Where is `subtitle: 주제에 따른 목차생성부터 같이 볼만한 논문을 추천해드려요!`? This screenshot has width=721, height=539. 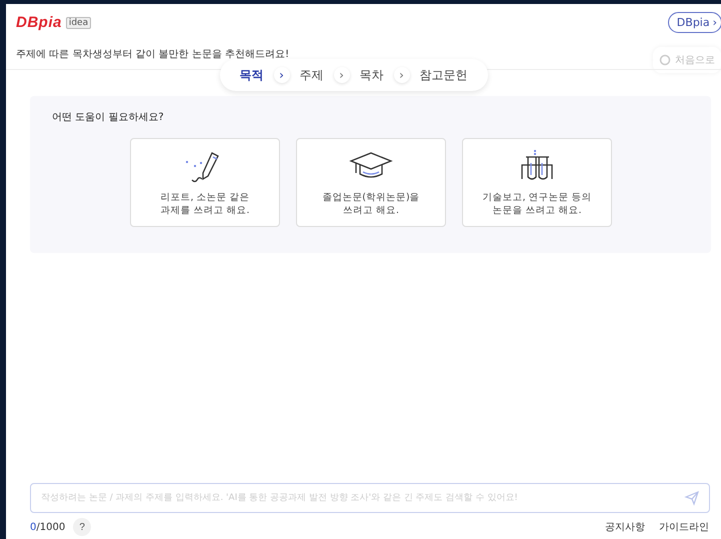 subtitle: 주제에 따른 목차생성부터 같이 볼만한 논문을 추천해드려요! is located at coordinates (153, 54).